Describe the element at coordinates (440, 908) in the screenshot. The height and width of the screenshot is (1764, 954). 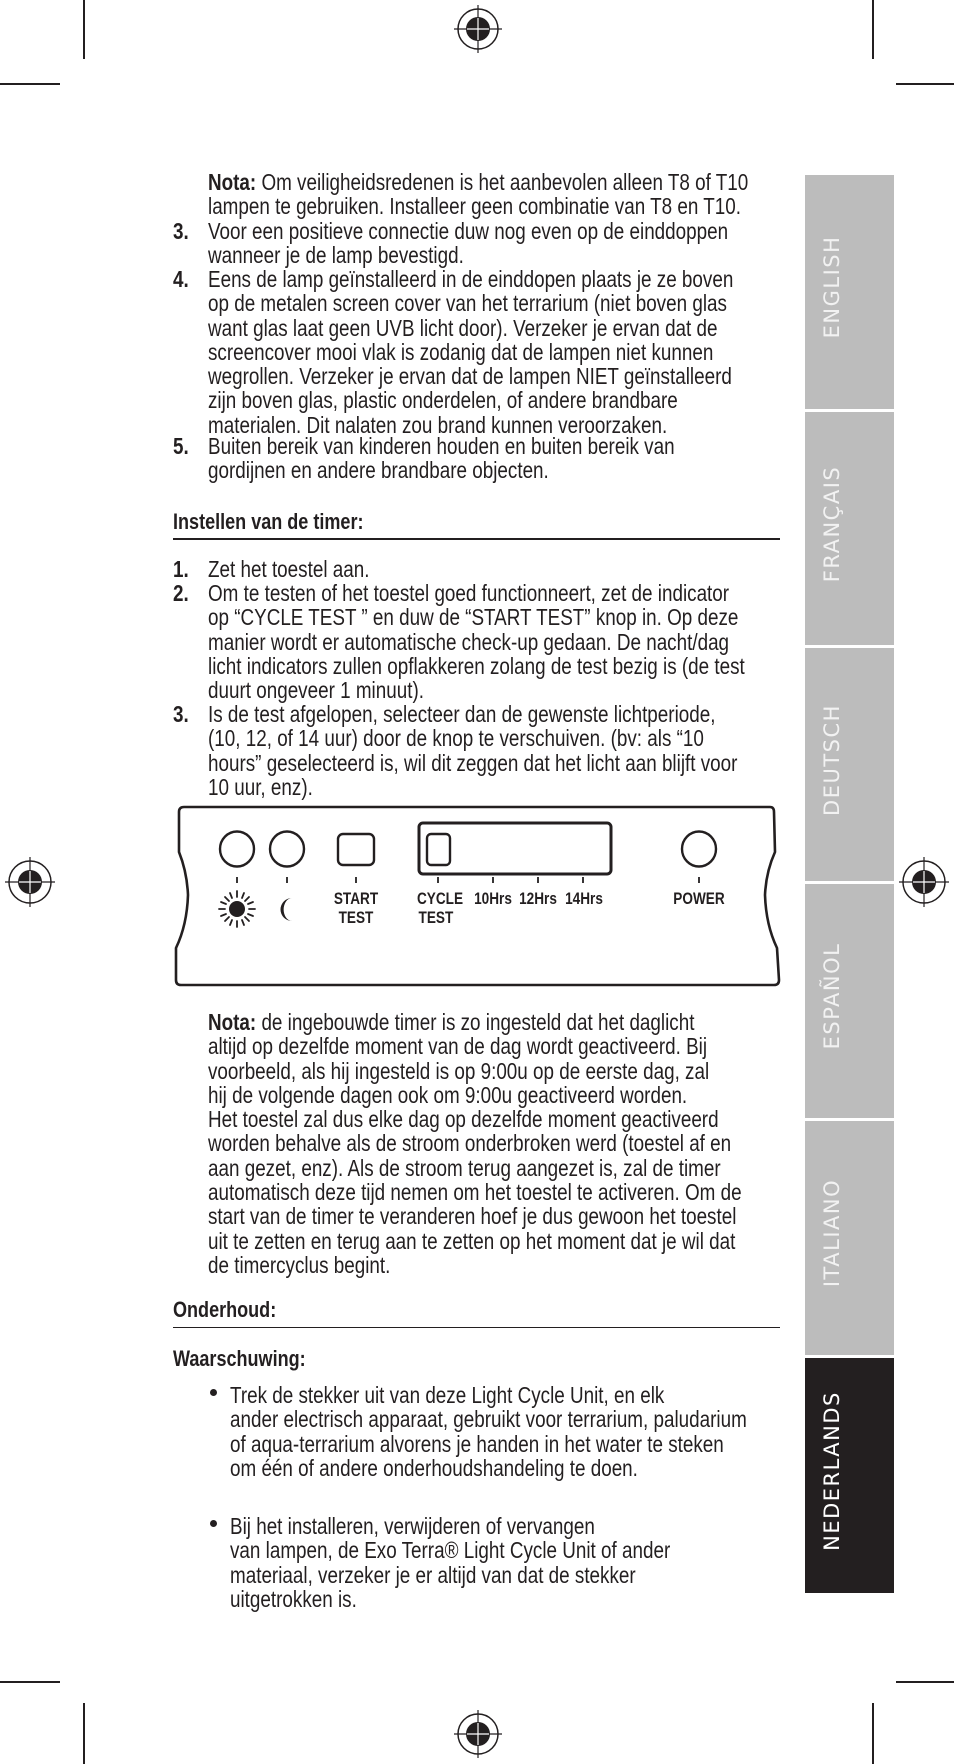
I see `cycle-test-label: CYCLE TEST` at that location.